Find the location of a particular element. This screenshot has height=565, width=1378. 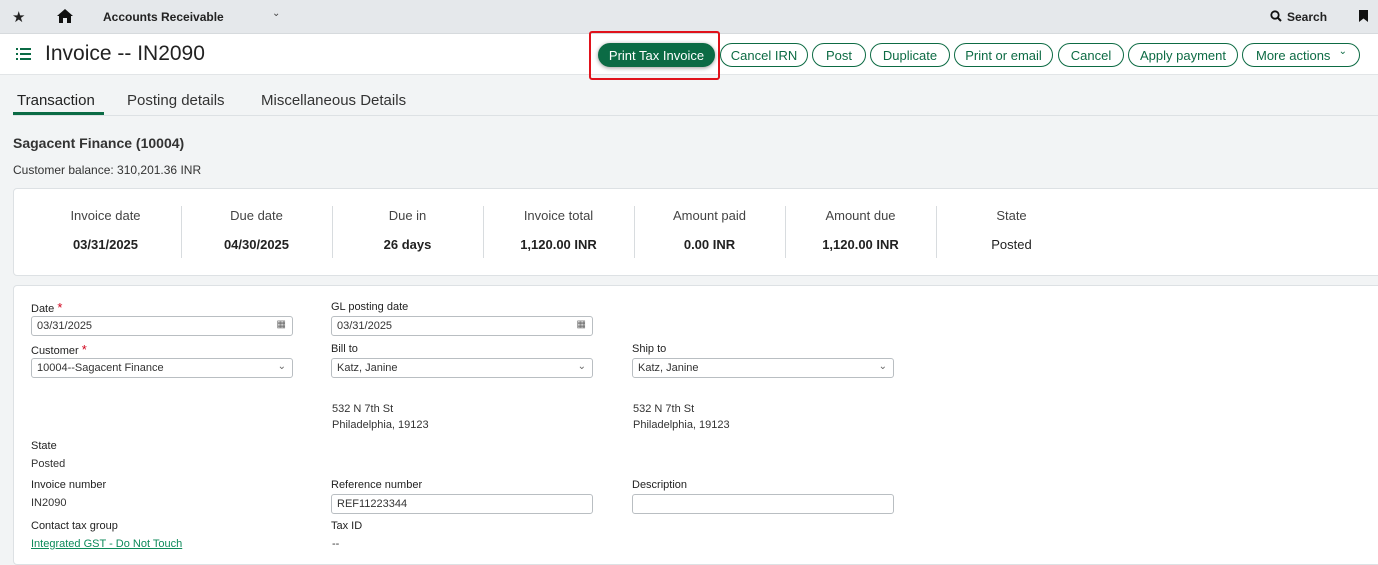

date-input: 03/31/2025 ▦ is located at coordinates (162, 326).